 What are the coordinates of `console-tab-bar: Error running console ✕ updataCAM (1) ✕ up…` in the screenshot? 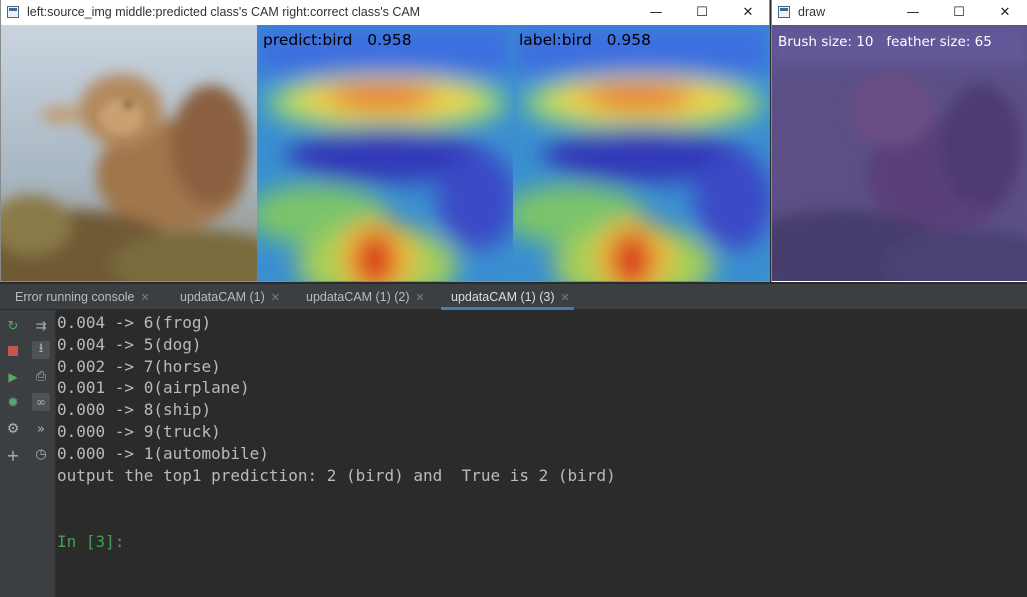 It's located at (513, 297).